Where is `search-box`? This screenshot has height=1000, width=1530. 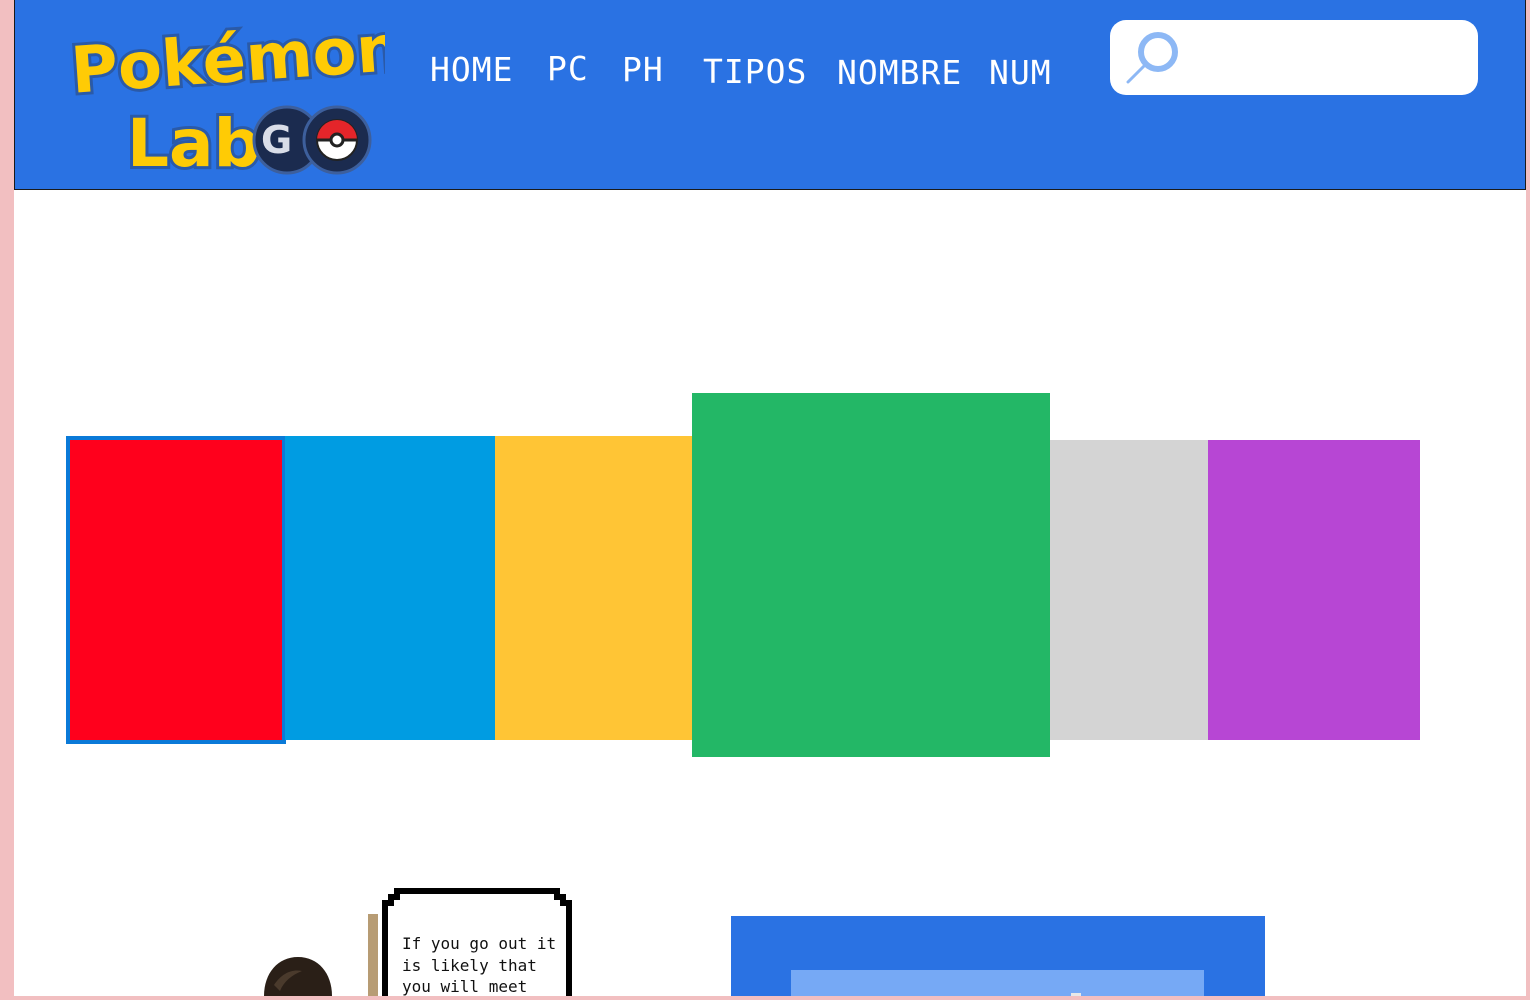 search-box is located at coordinates (1294, 57).